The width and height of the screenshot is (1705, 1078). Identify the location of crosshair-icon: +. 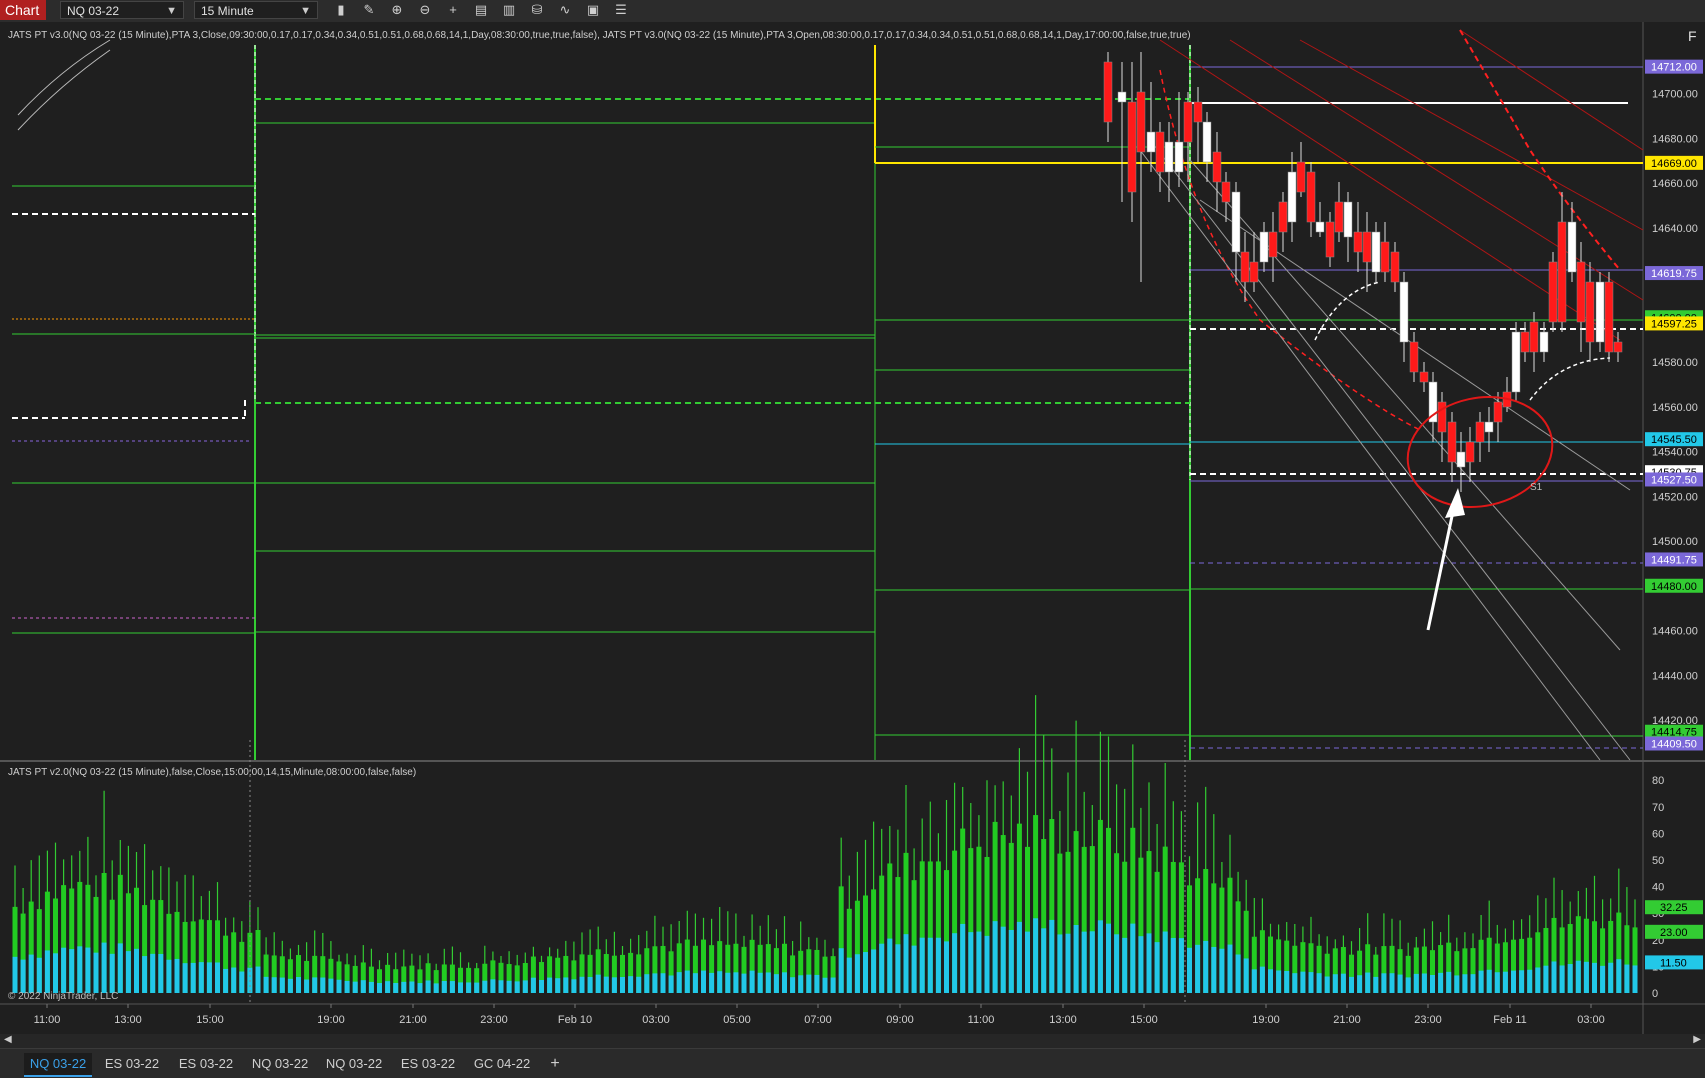
(453, 10).